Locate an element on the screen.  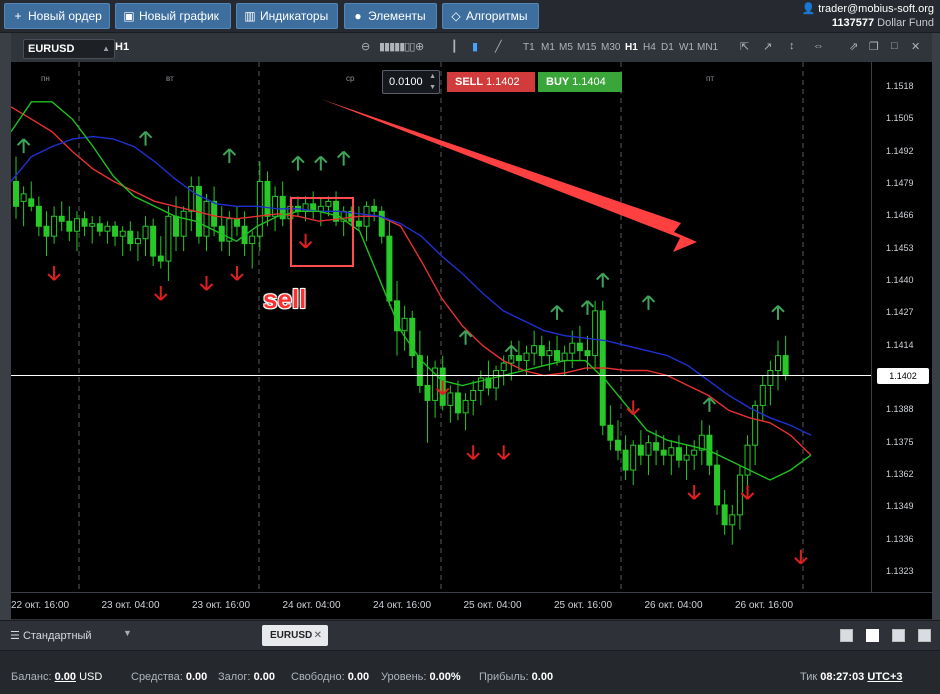
scale-icon: ↕ is located at coordinates (792, 46).